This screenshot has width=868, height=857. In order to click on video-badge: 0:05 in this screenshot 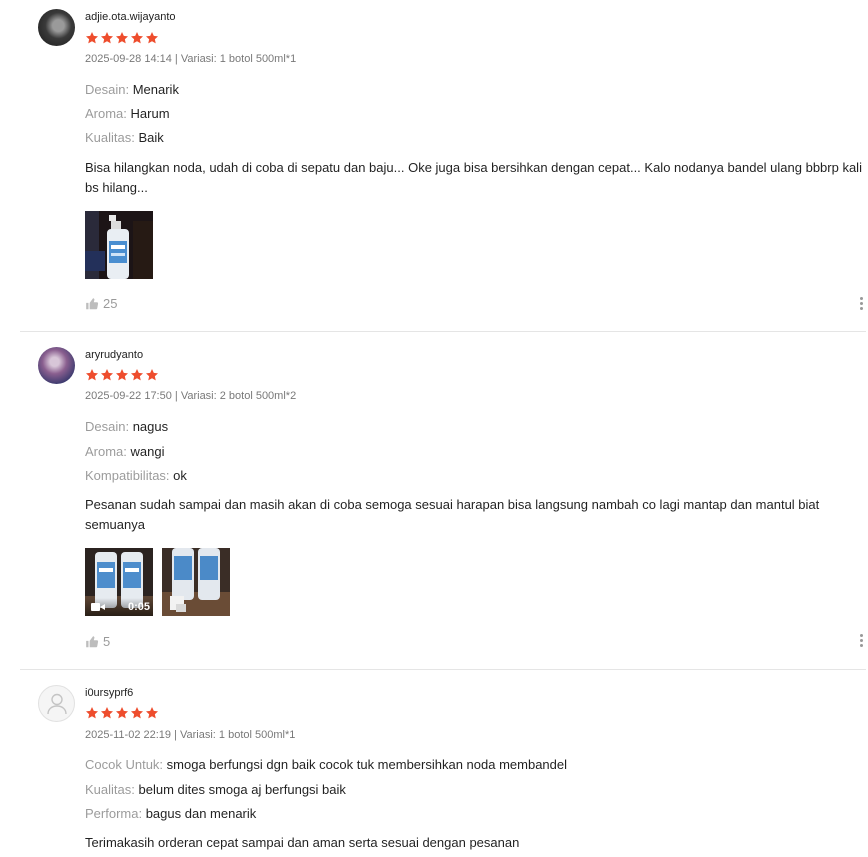, I will do `click(119, 607)`.